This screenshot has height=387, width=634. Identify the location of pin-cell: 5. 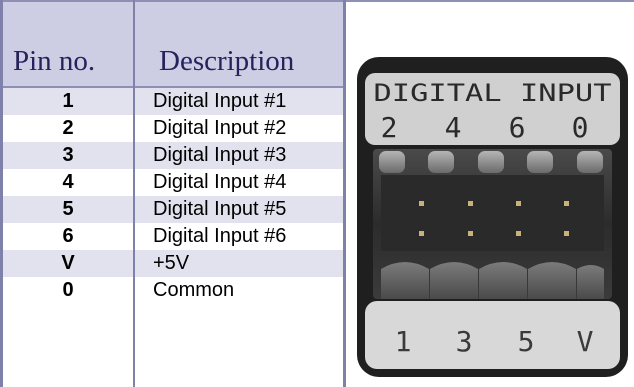
(68, 209).